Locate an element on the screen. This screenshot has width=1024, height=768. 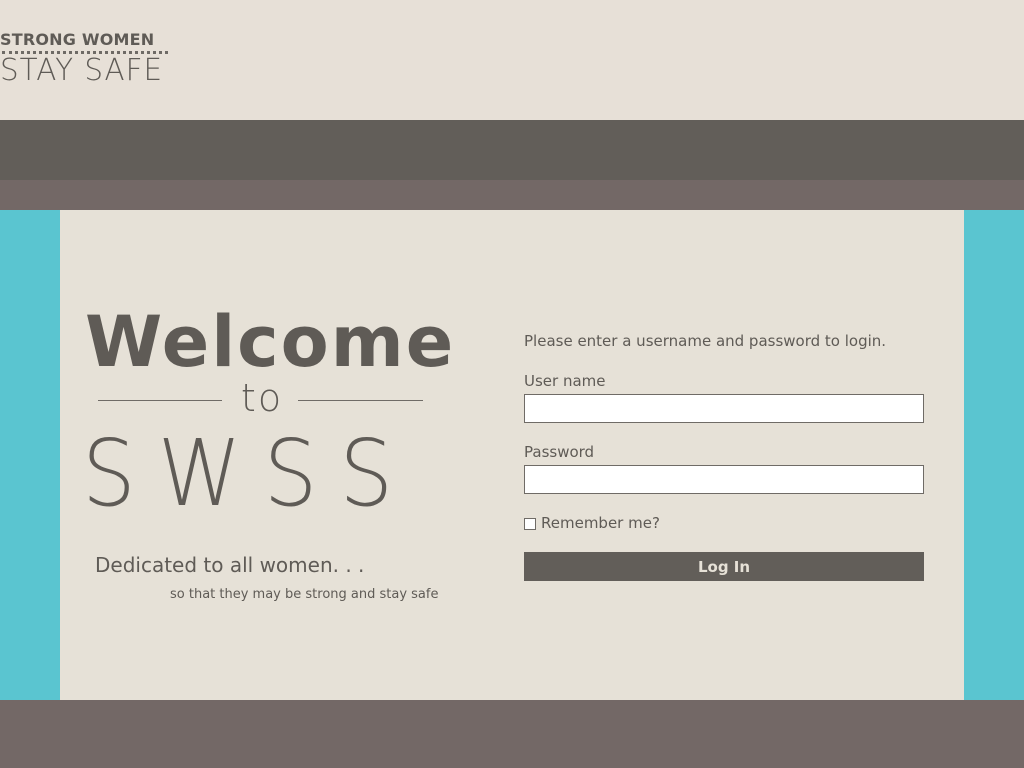
welcome-heading: Welcome is located at coordinates (270, 342).